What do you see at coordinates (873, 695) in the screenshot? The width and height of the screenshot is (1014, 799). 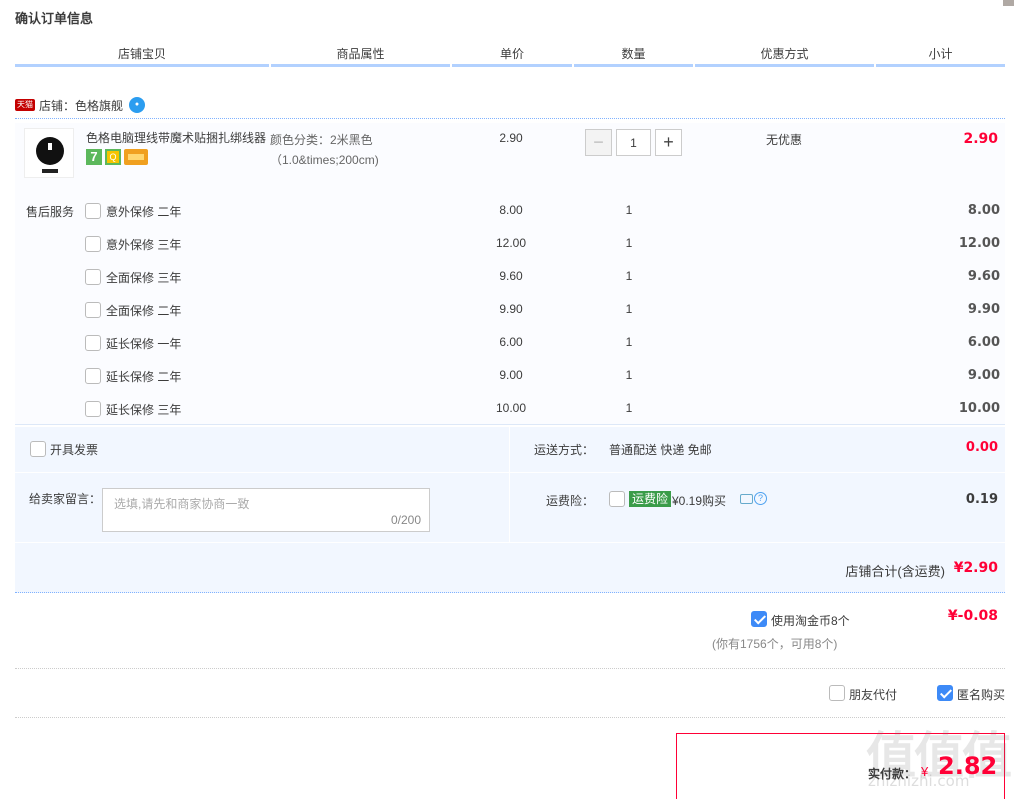 I see `friend-pay-label: 朋友代付` at bounding box center [873, 695].